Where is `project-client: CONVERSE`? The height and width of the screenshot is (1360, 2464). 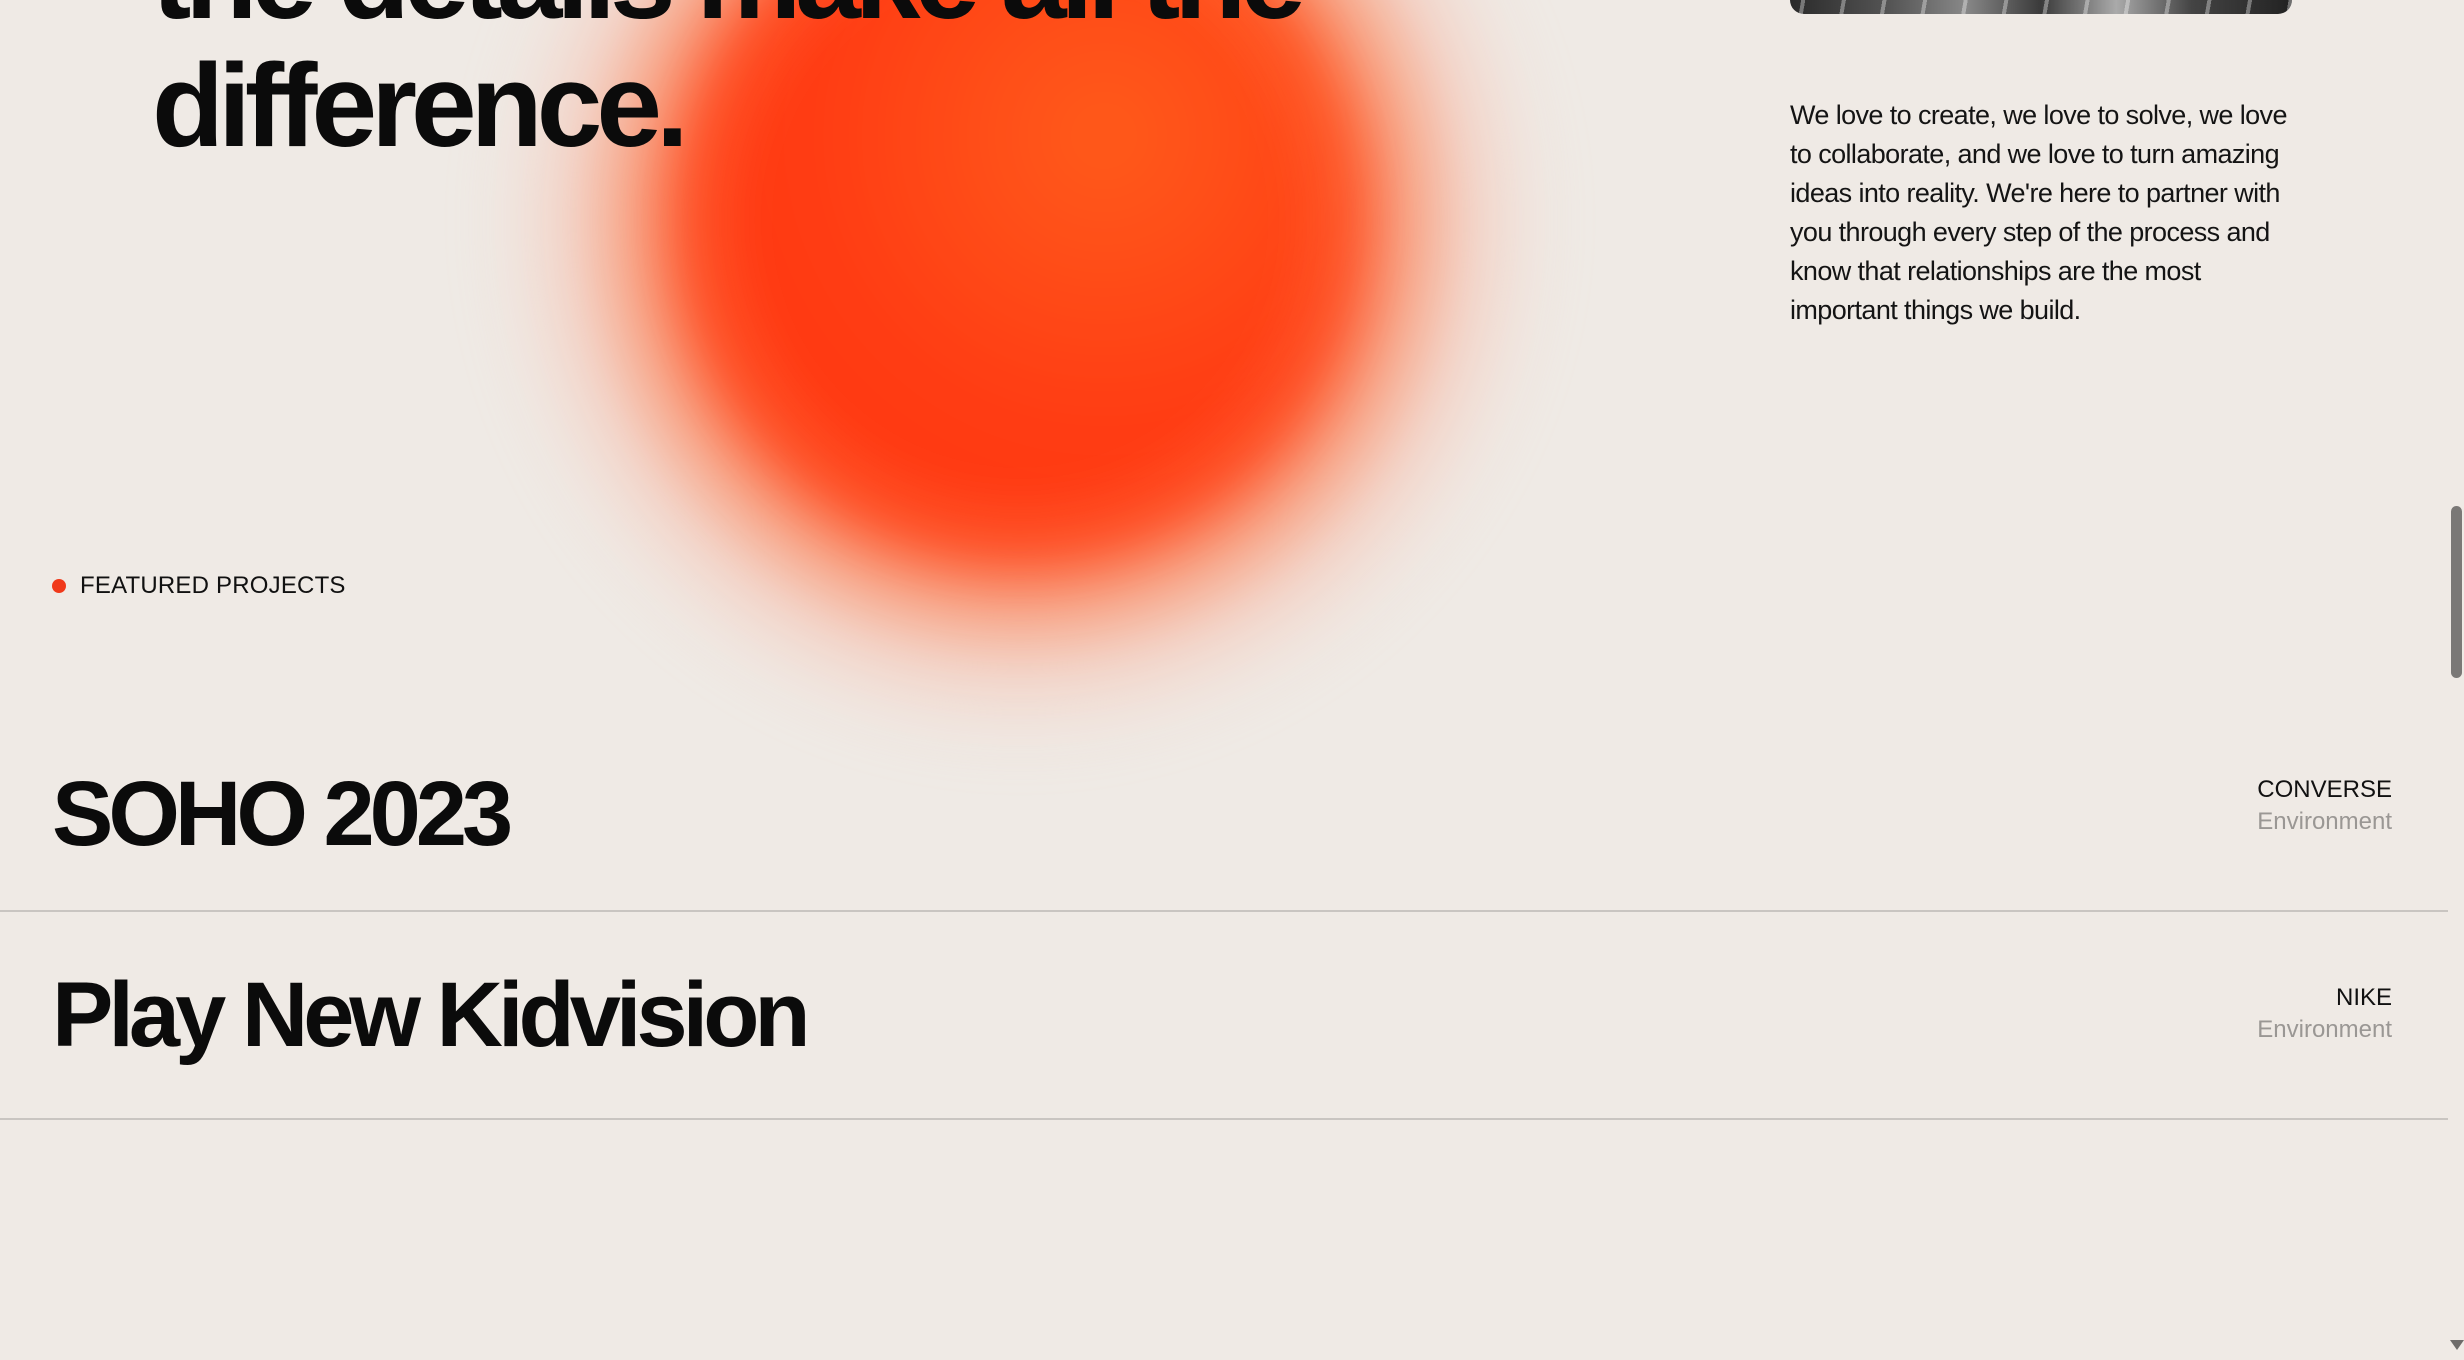 project-client: CONVERSE is located at coordinates (2324, 789).